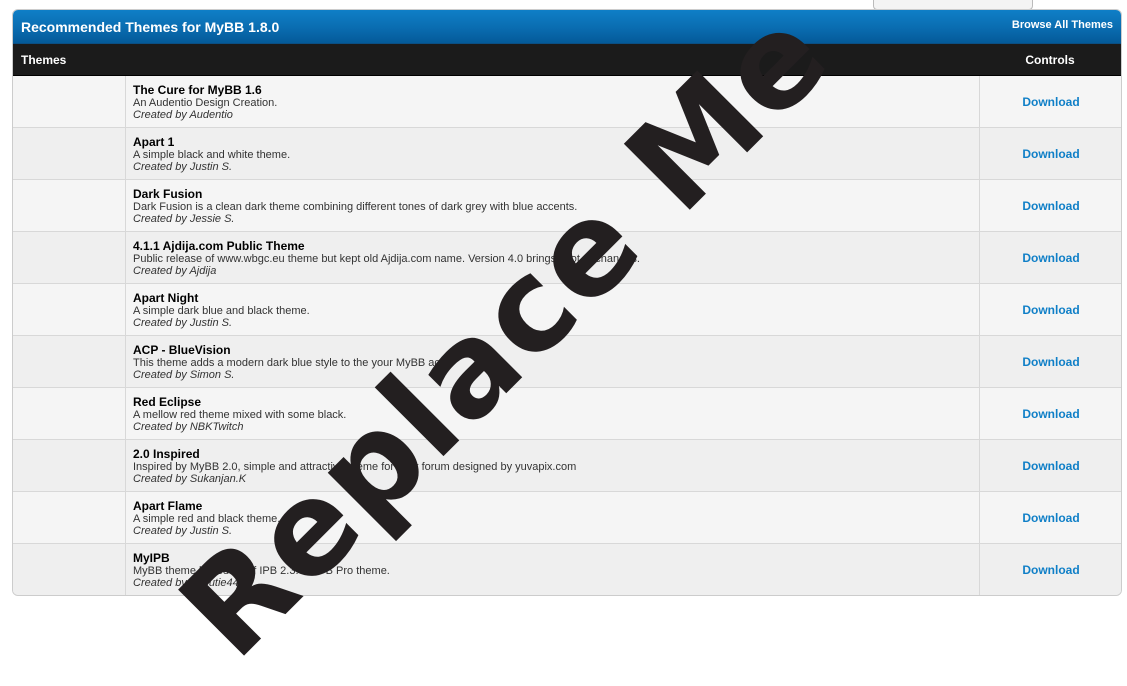 The height and width of the screenshot is (686, 1127). What do you see at coordinates (167, 402) in the screenshot?
I see `theme-name: Red Eclipse` at bounding box center [167, 402].